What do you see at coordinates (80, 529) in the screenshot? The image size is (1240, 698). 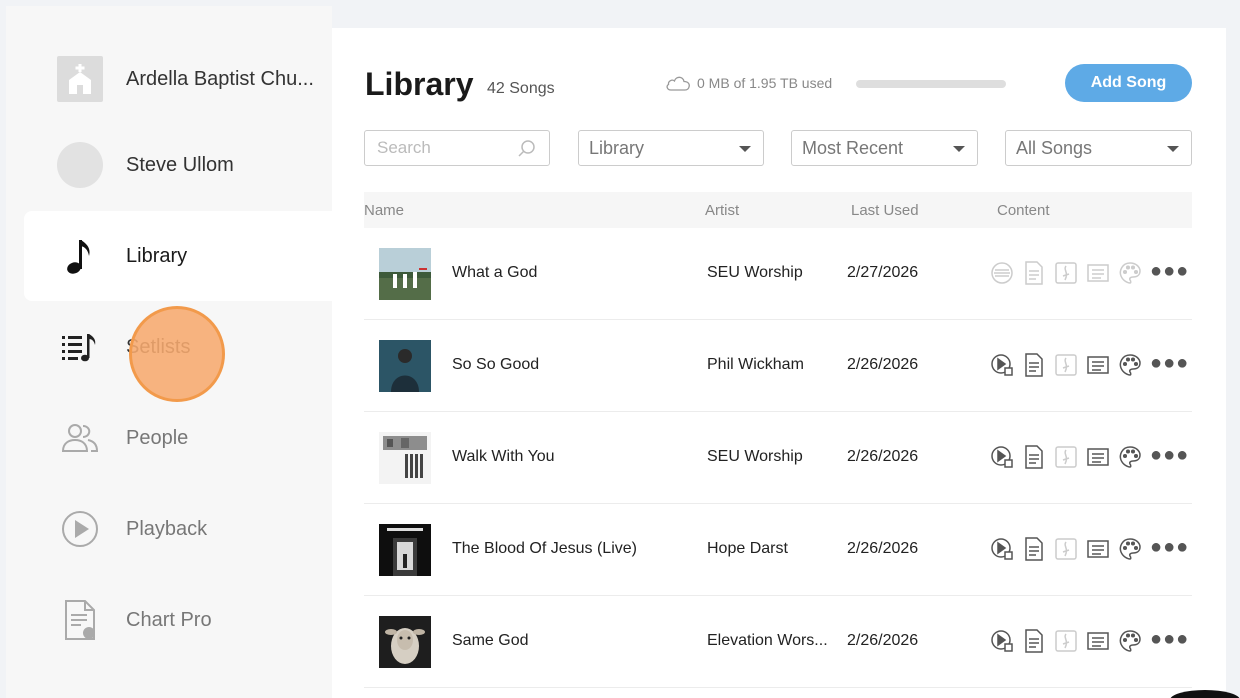 I see `play-circle-icon` at bounding box center [80, 529].